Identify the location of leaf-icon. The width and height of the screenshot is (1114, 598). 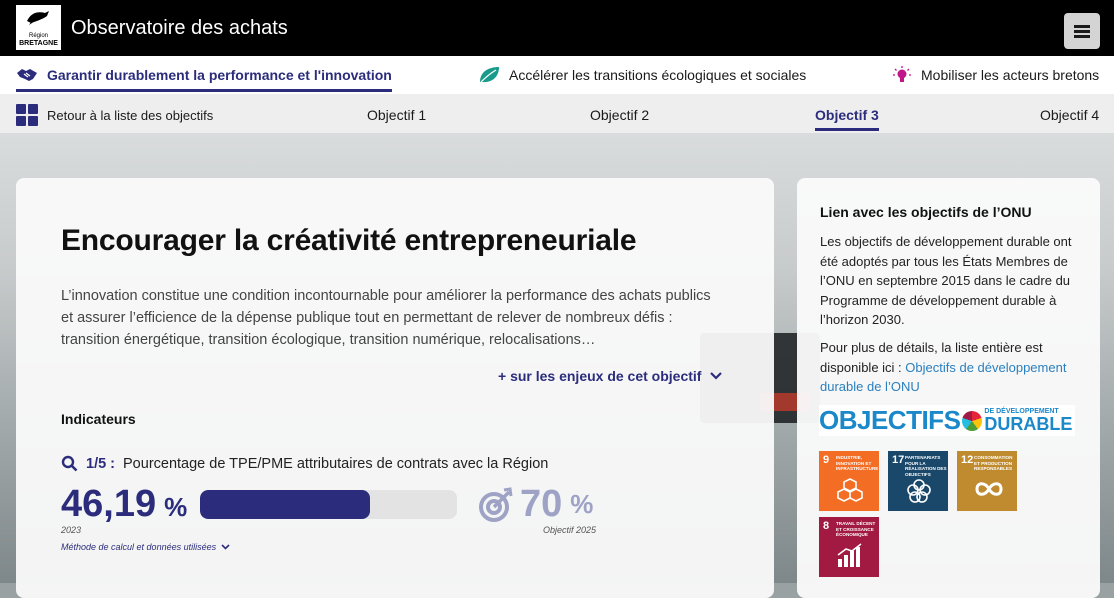
(489, 75).